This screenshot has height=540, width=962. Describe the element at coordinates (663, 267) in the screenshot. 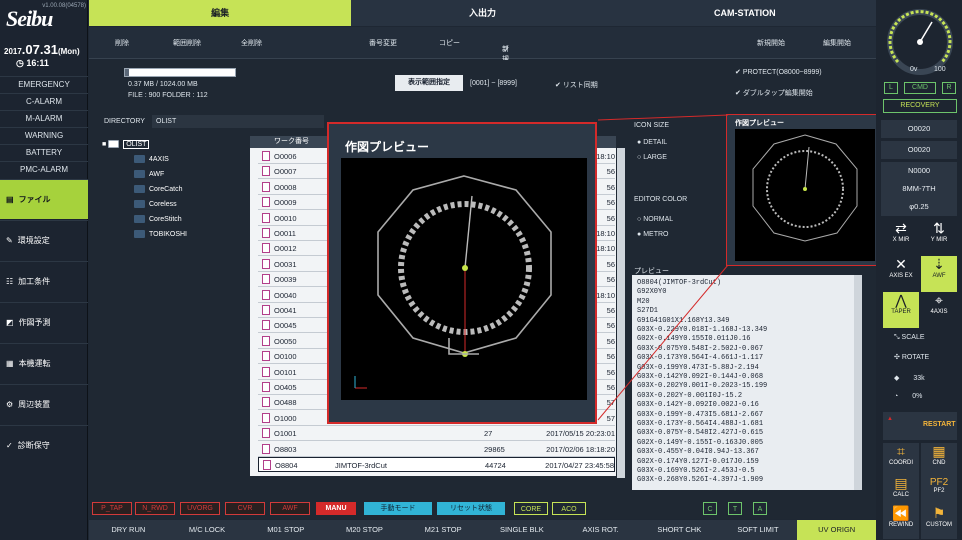

I see `preview-connector` at that location.